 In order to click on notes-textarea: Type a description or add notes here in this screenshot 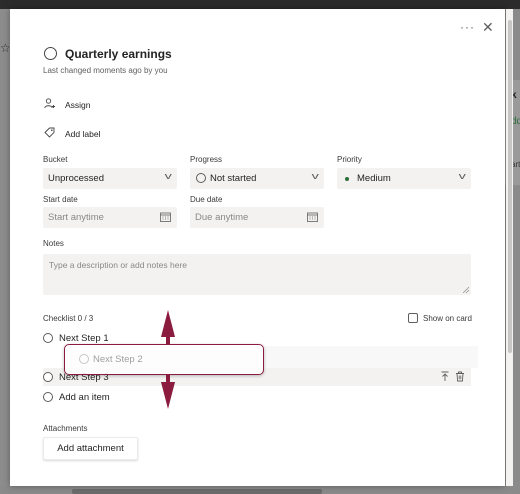, I will do `click(257, 274)`.